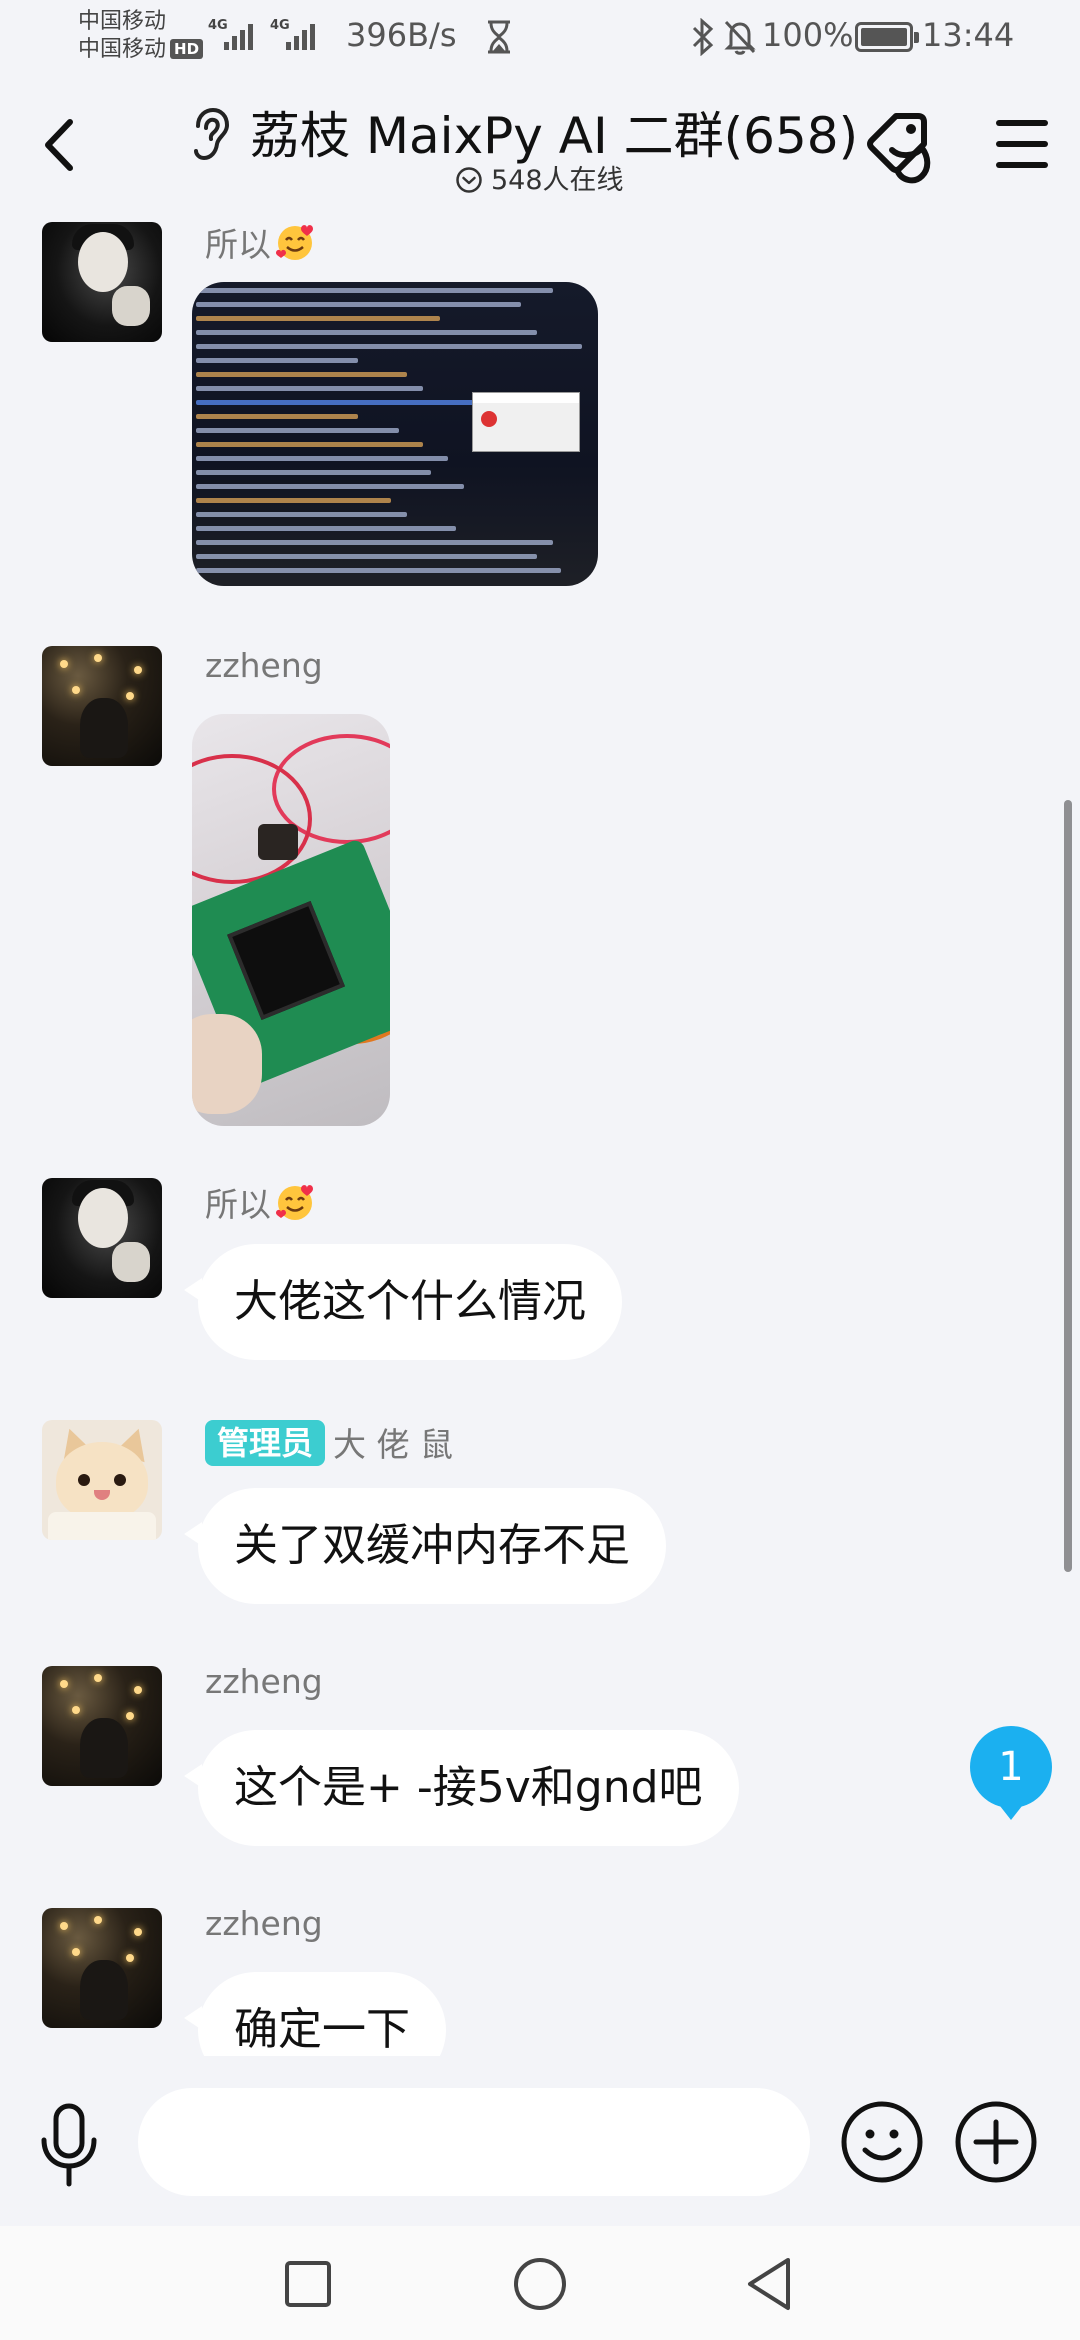  Describe the element at coordinates (265, 1443) in the screenshot. I see `admin-badge: 管理员` at that location.